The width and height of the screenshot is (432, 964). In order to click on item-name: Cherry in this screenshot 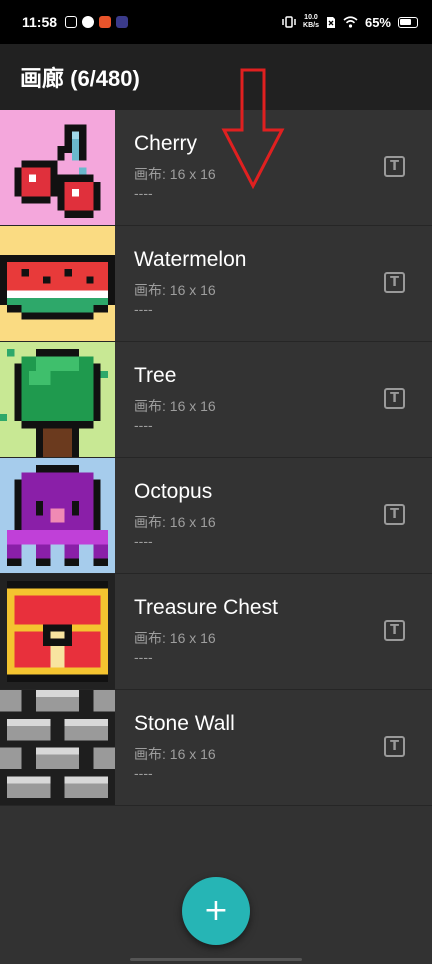, I will do `click(166, 143)`.